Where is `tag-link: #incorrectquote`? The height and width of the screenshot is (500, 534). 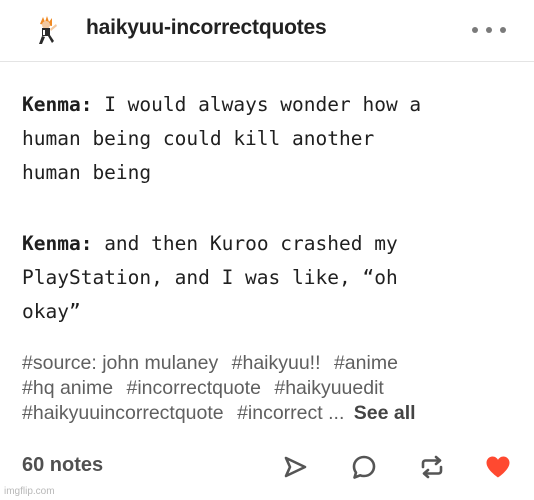 tag-link: #incorrectquote is located at coordinates (194, 388).